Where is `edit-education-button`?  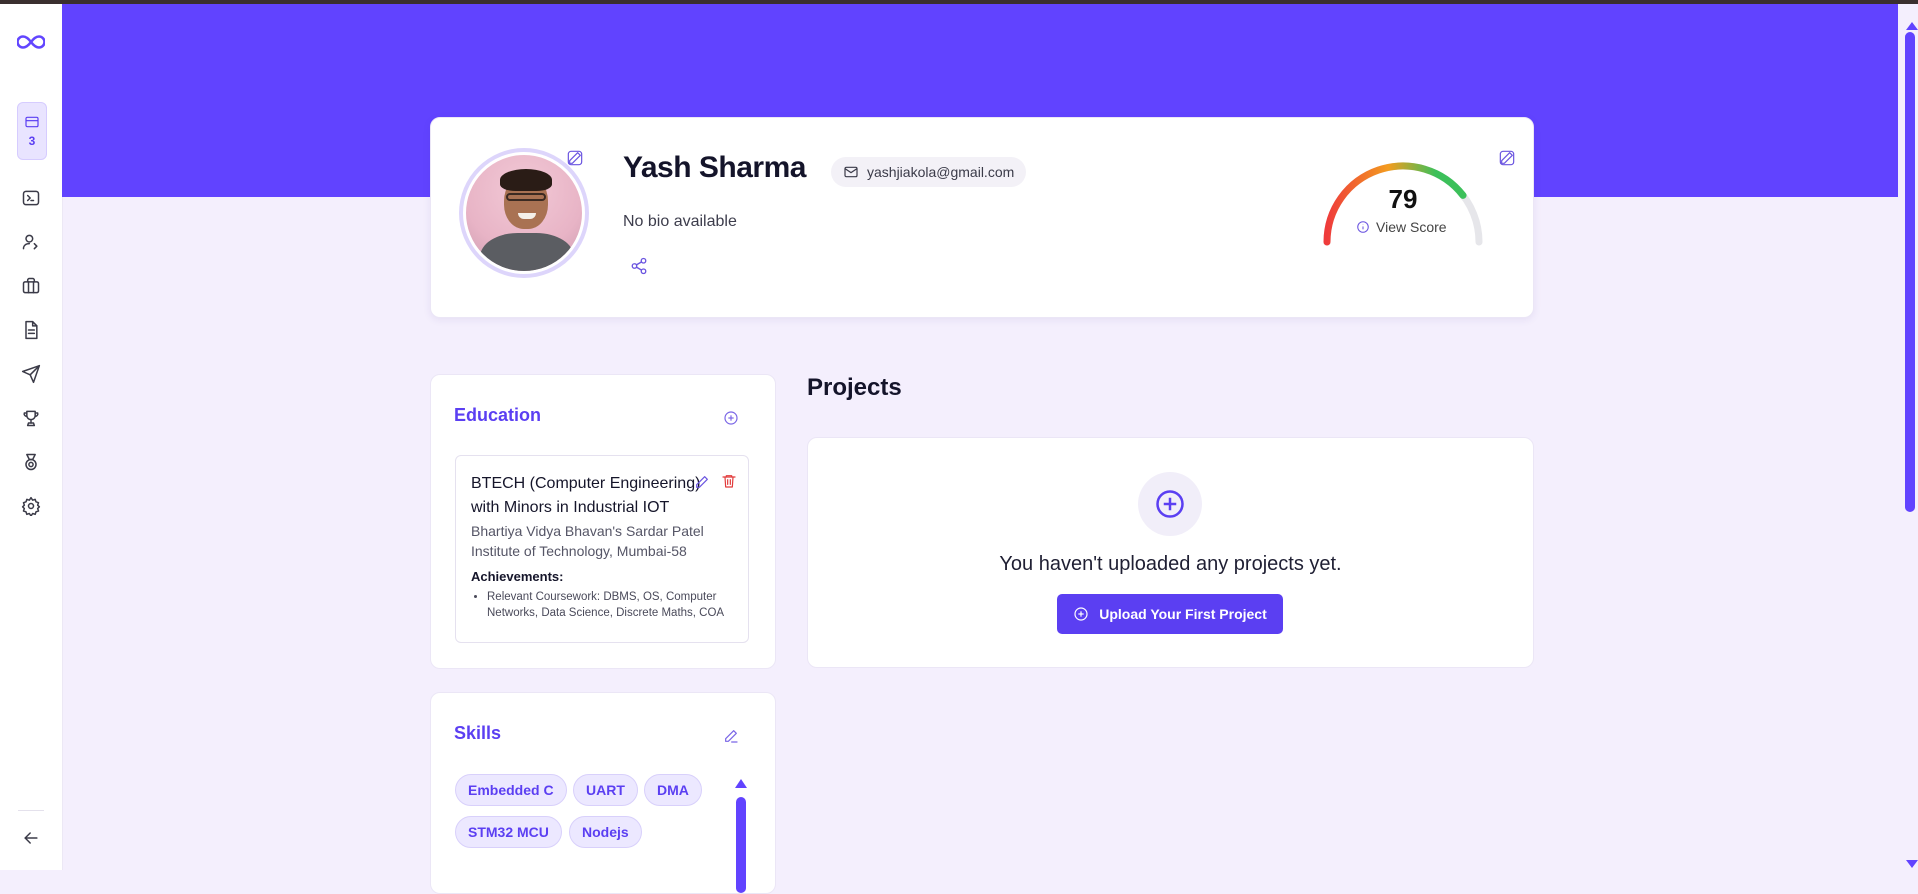 edit-education-button is located at coordinates (702, 484).